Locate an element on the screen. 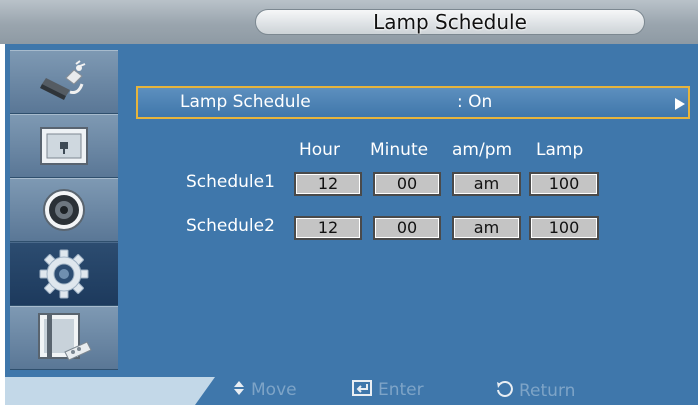 The image size is (698, 405). sidebar-item-picture is located at coordinates (64, 146).